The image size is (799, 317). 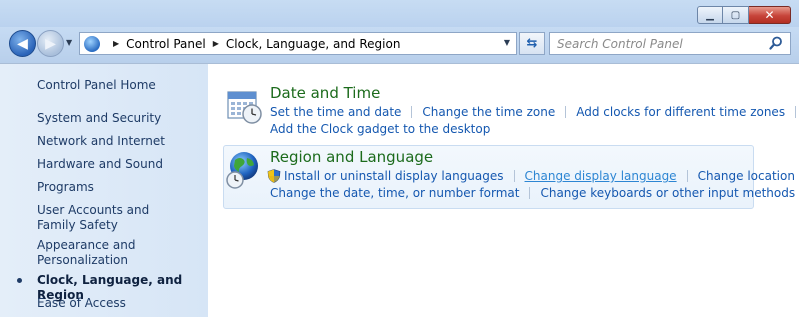 I want to click on active-bullet-icon, so click(x=19, y=280).